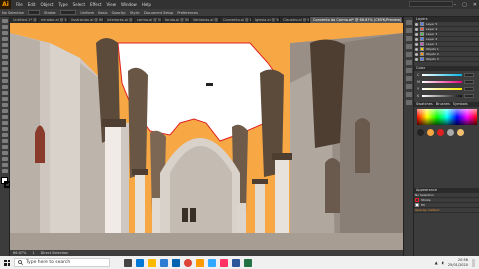 The width and height of the screenshot is (479, 269). What do you see at coordinates (4, 75) in the screenshot?
I see `eraser-tool-icon` at bounding box center [4, 75].